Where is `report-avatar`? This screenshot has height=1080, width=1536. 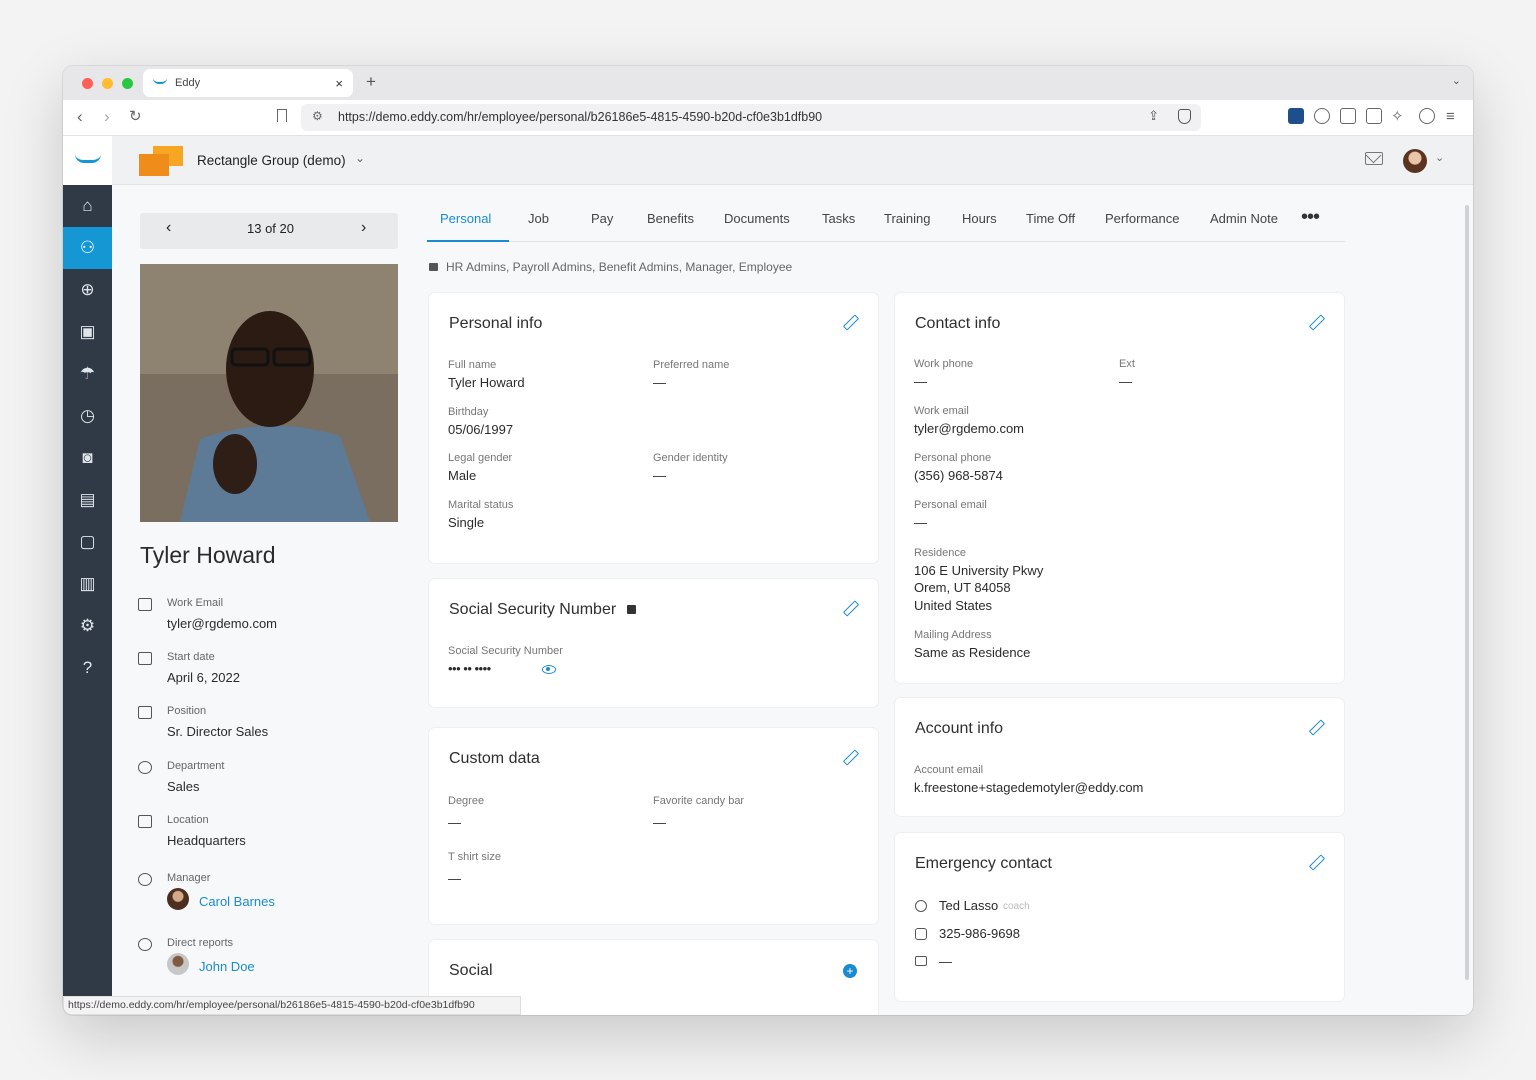 report-avatar is located at coordinates (178, 964).